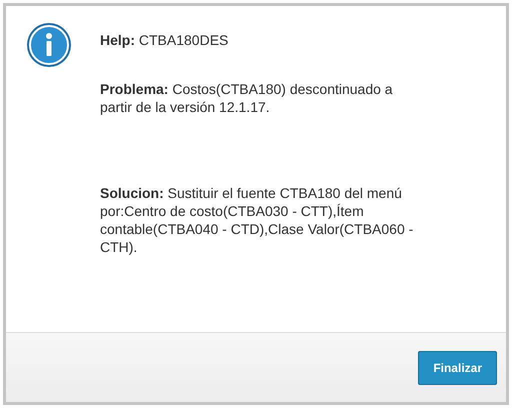 Image resolution: width=512 pixels, height=408 pixels. Describe the element at coordinates (457, 367) in the screenshot. I see `finish-button: Finalizar` at that location.